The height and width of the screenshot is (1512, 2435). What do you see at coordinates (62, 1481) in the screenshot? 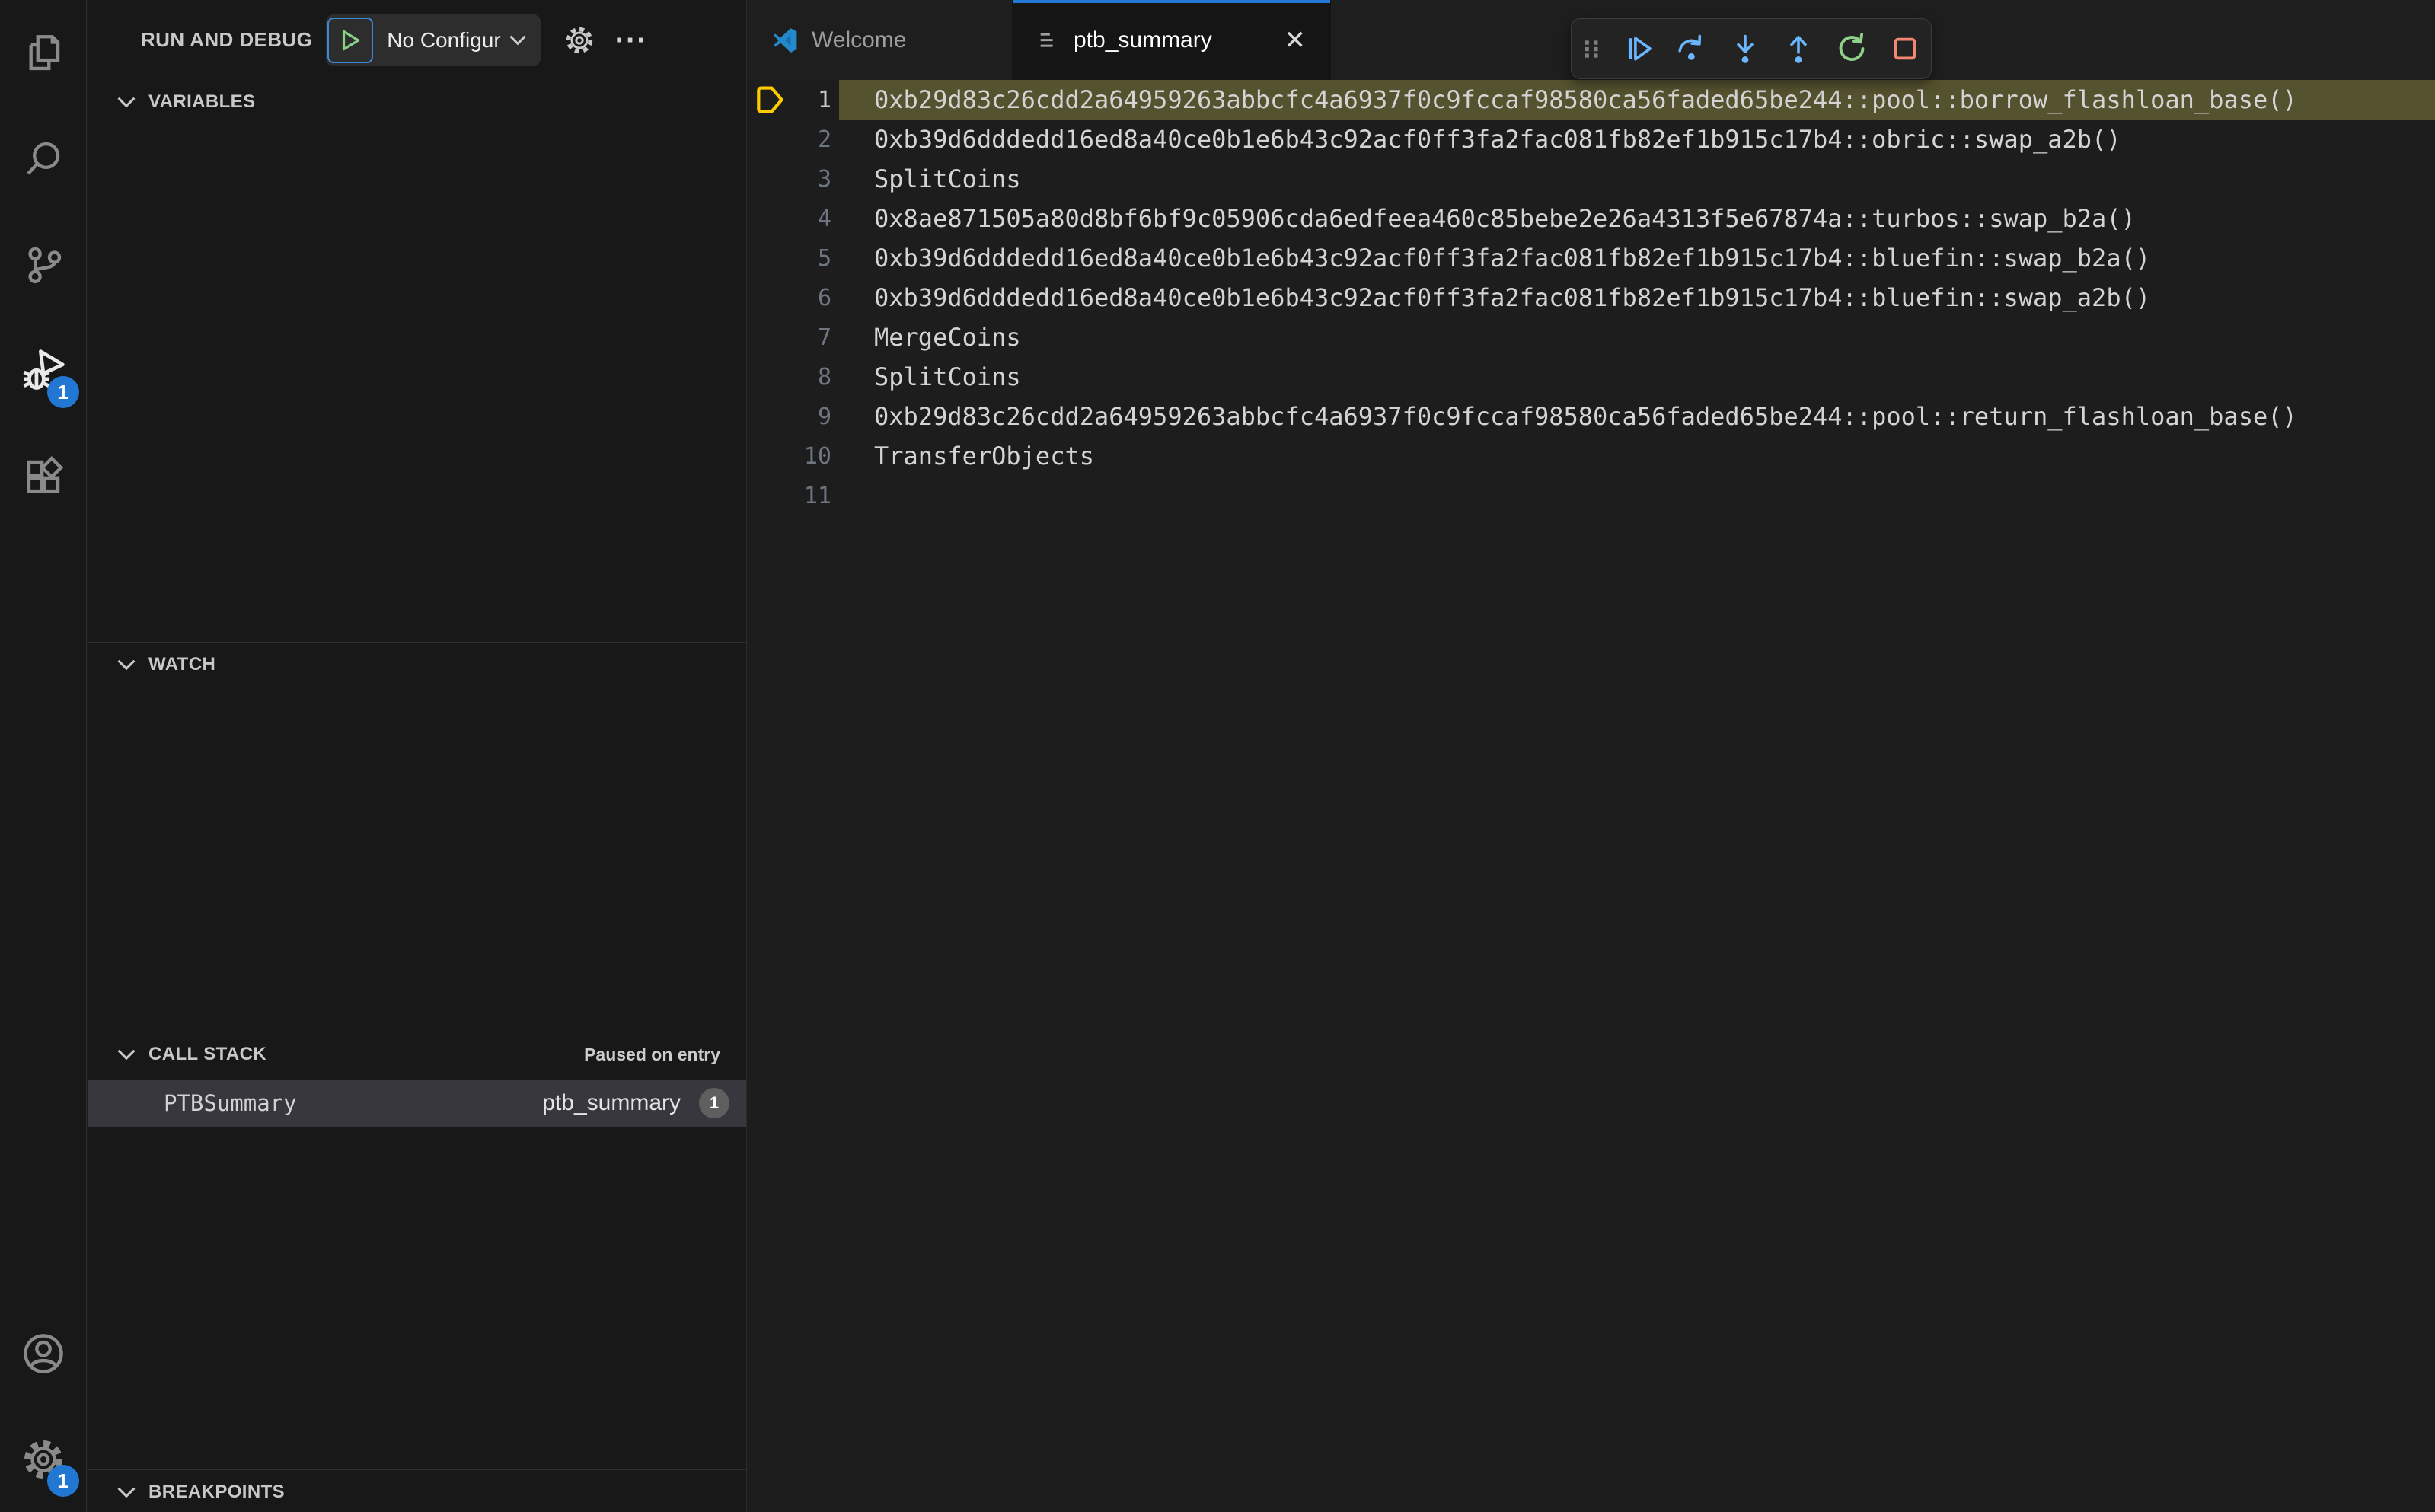
I see `settings-badge: 1` at bounding box center [62, 1481].